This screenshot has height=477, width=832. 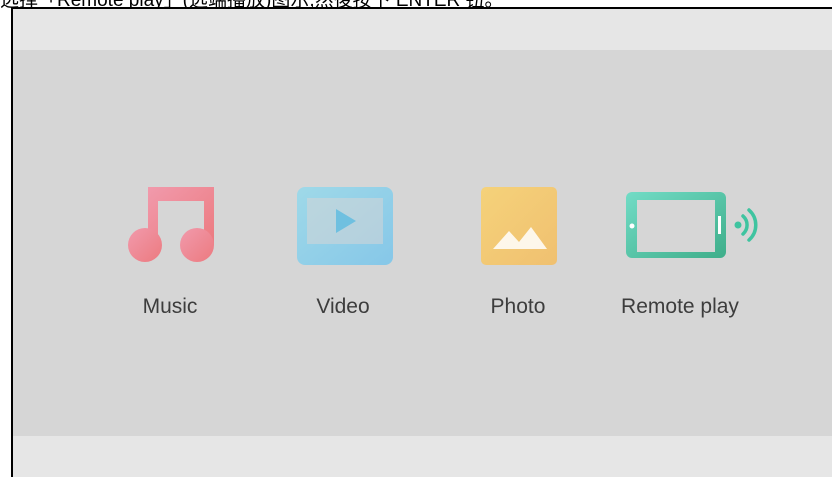 What do you see at coordinates (680, 306) in the screenshot?
I see `remote-play-label: Remote play` at bounding box center [680, 306].